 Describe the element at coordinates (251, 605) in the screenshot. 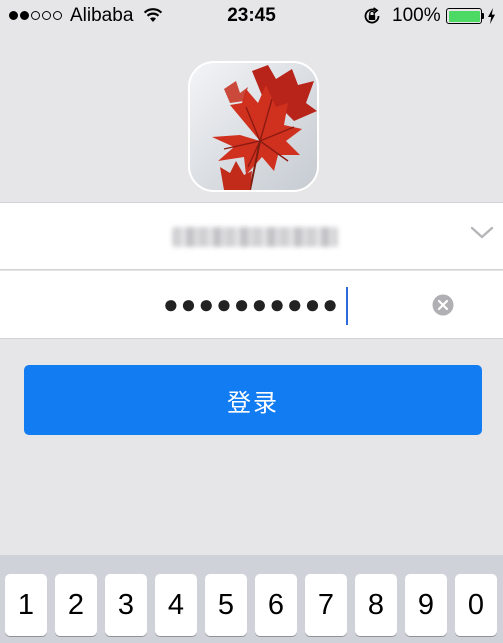

I see `keyboard-number-row: 1234567890` at that location.